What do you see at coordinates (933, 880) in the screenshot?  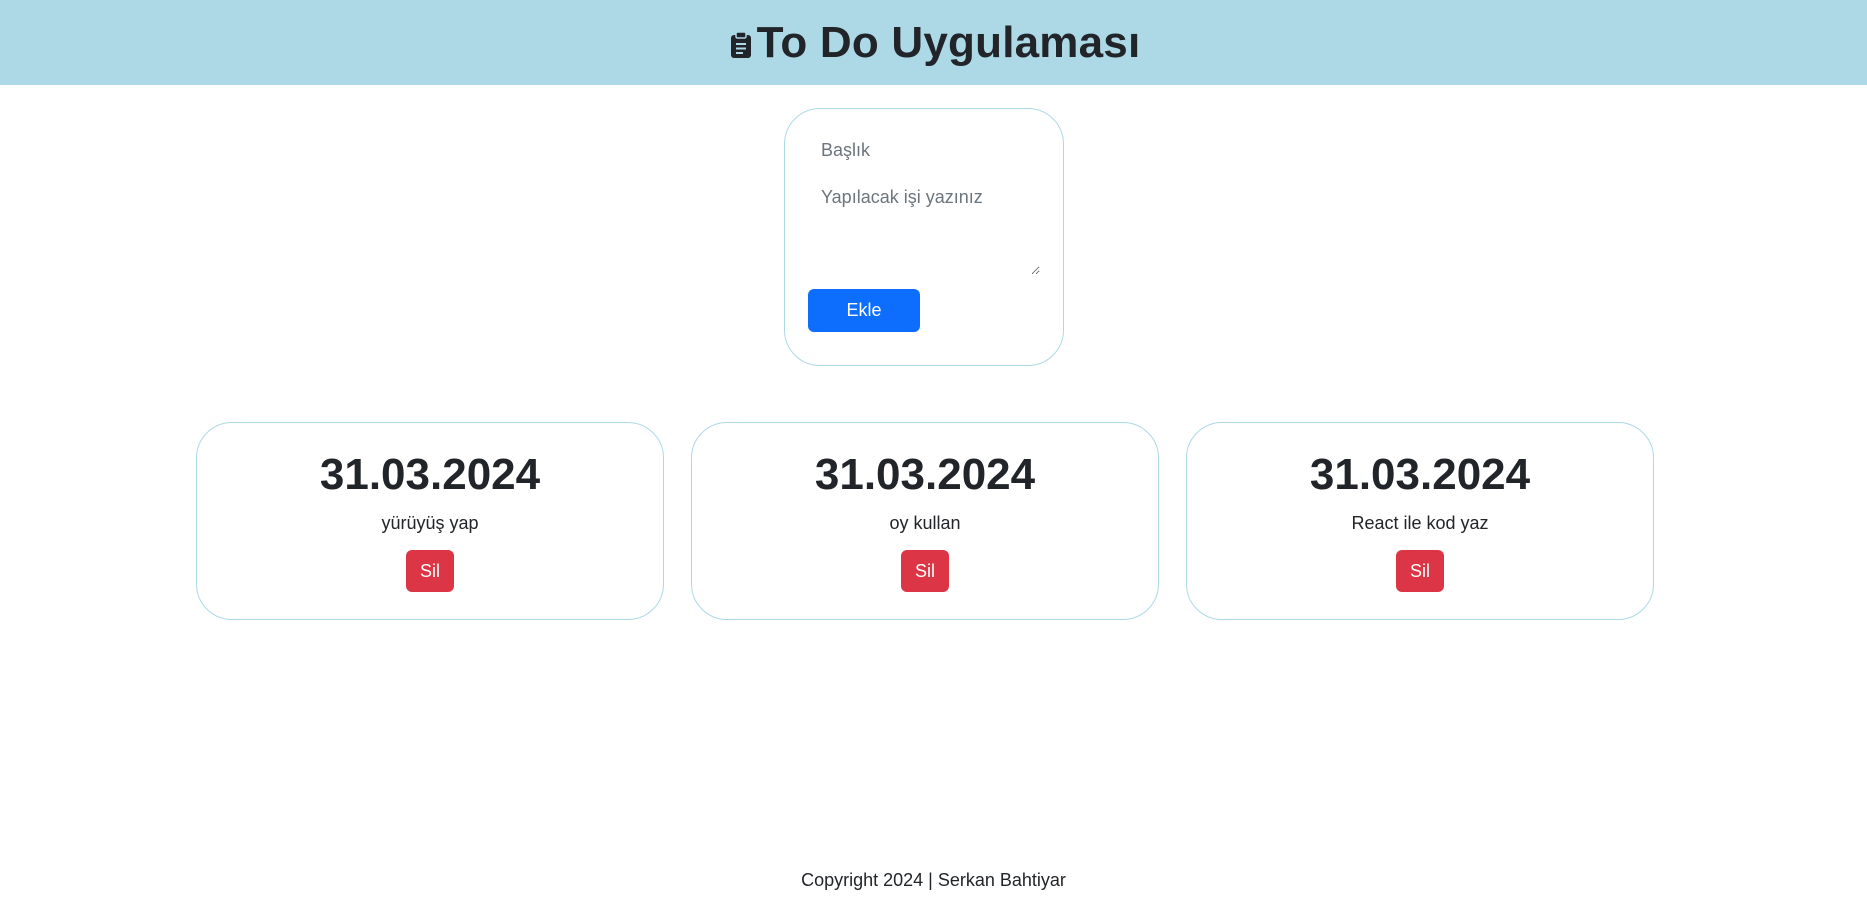 I see `footer-copyright: Copyright 2024 | Serkan Bahtiyar` at bounding box center [933, 880].